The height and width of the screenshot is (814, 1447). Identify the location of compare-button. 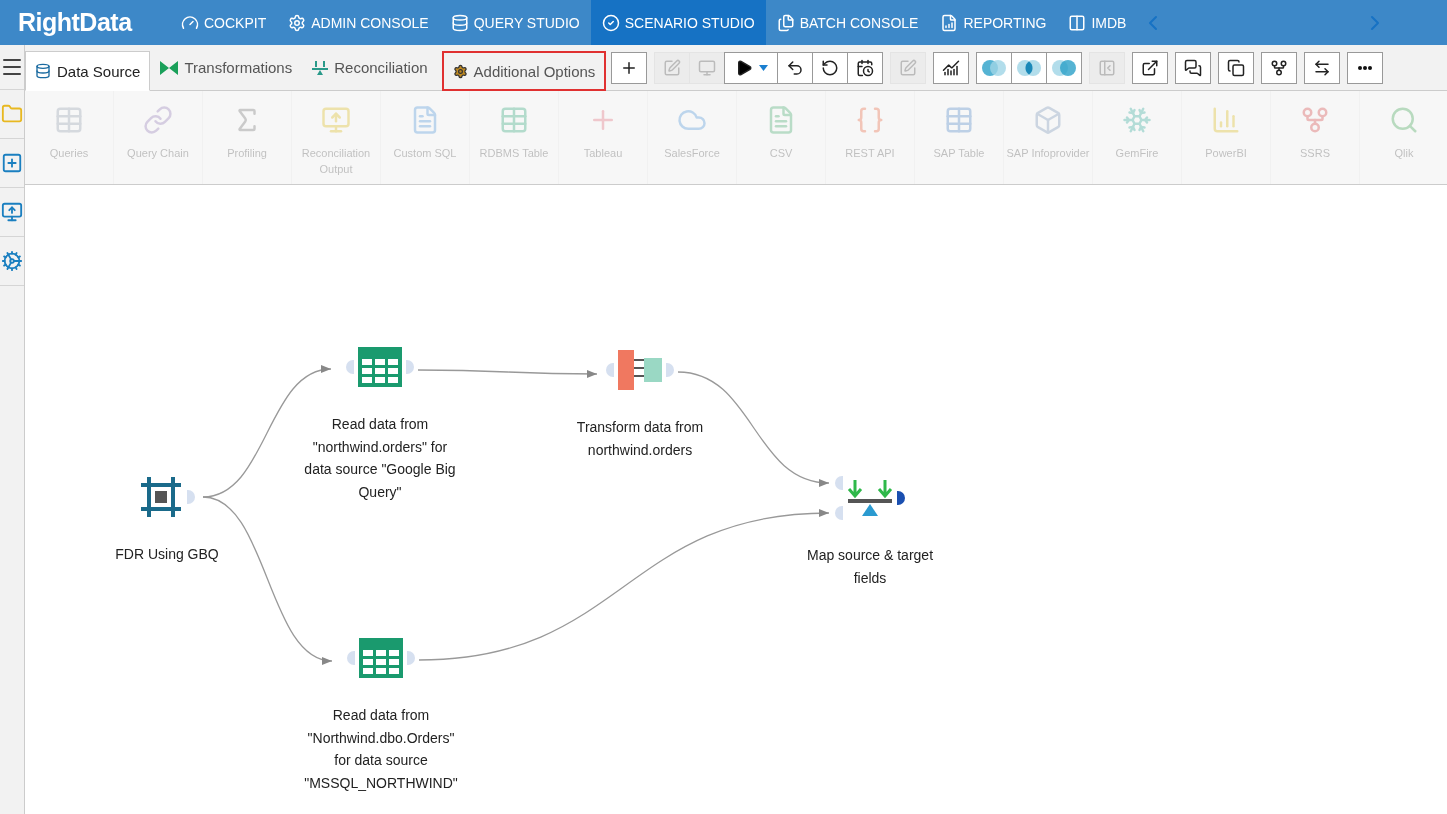
(1322, 67).